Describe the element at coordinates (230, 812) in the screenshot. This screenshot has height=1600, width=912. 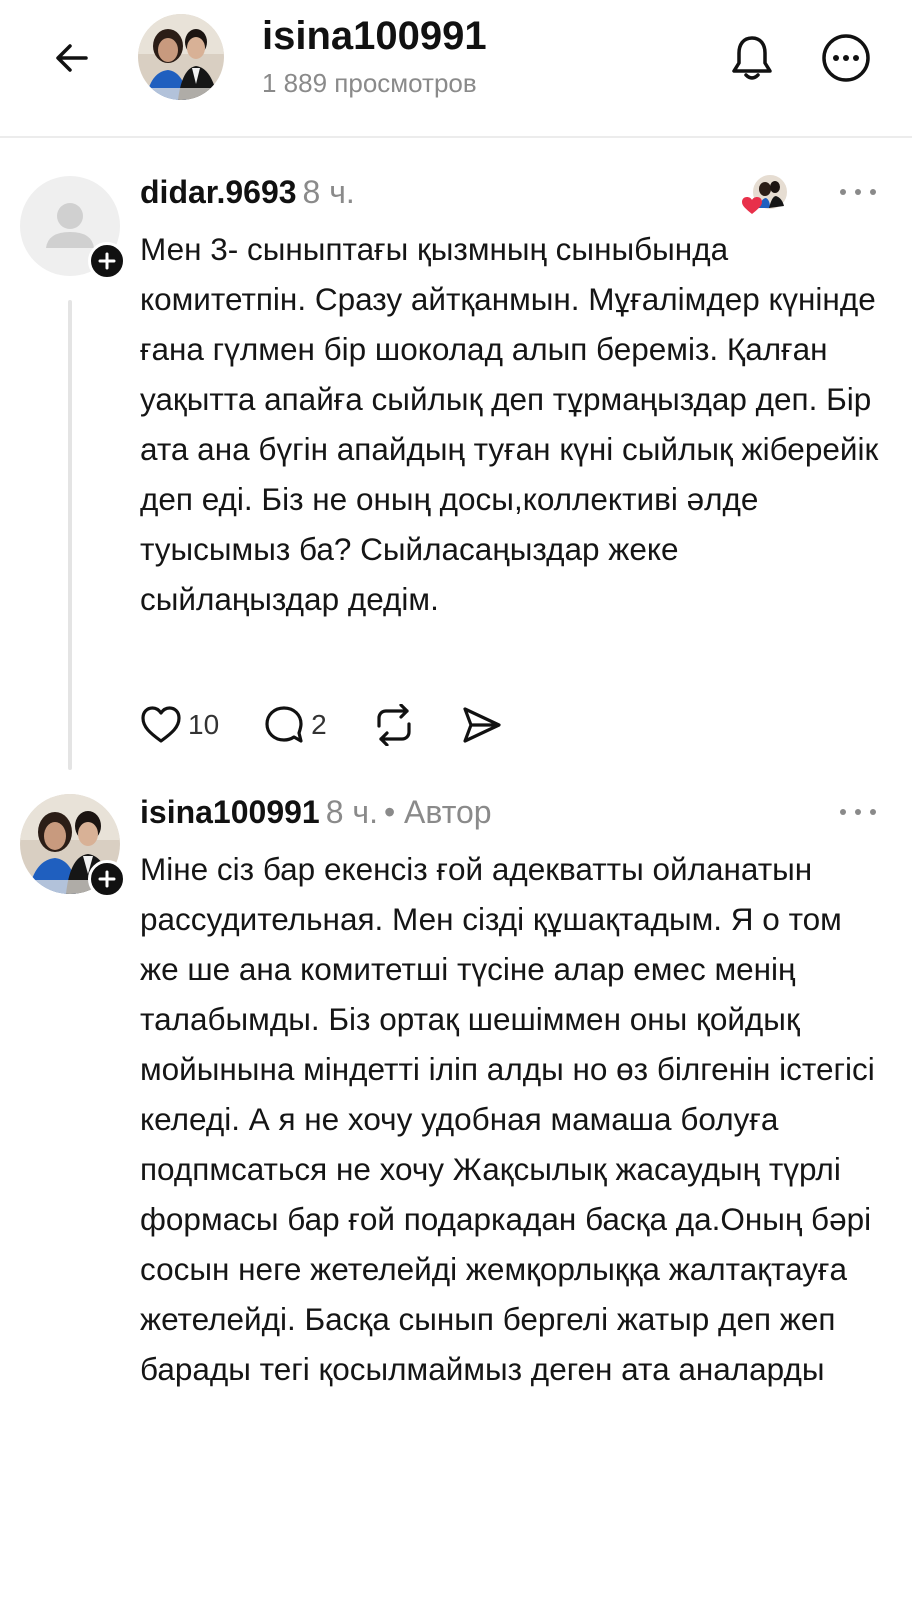
I see `comment-username: isina100991` at that location.